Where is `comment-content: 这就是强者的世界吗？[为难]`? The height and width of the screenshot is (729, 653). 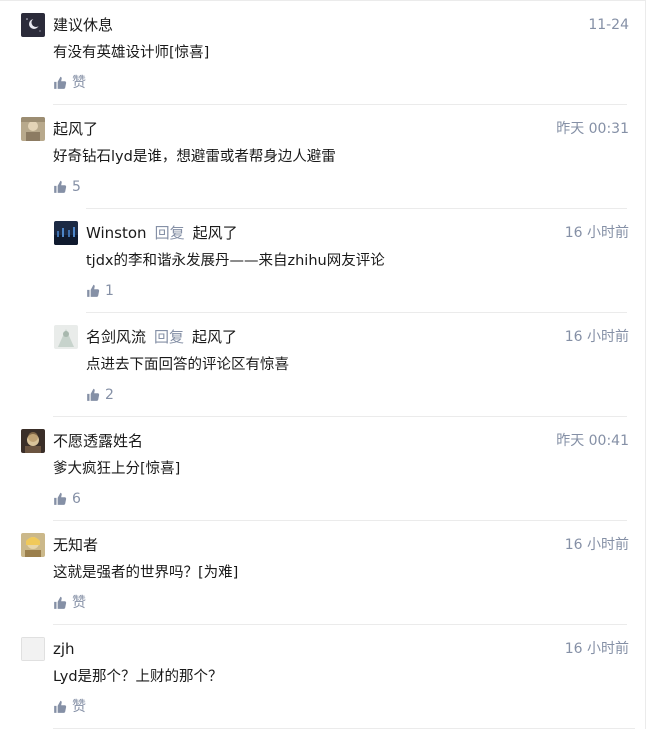 comment-content: 这就是强者的世界吗？[为难] is located at coordinates (146, 573).